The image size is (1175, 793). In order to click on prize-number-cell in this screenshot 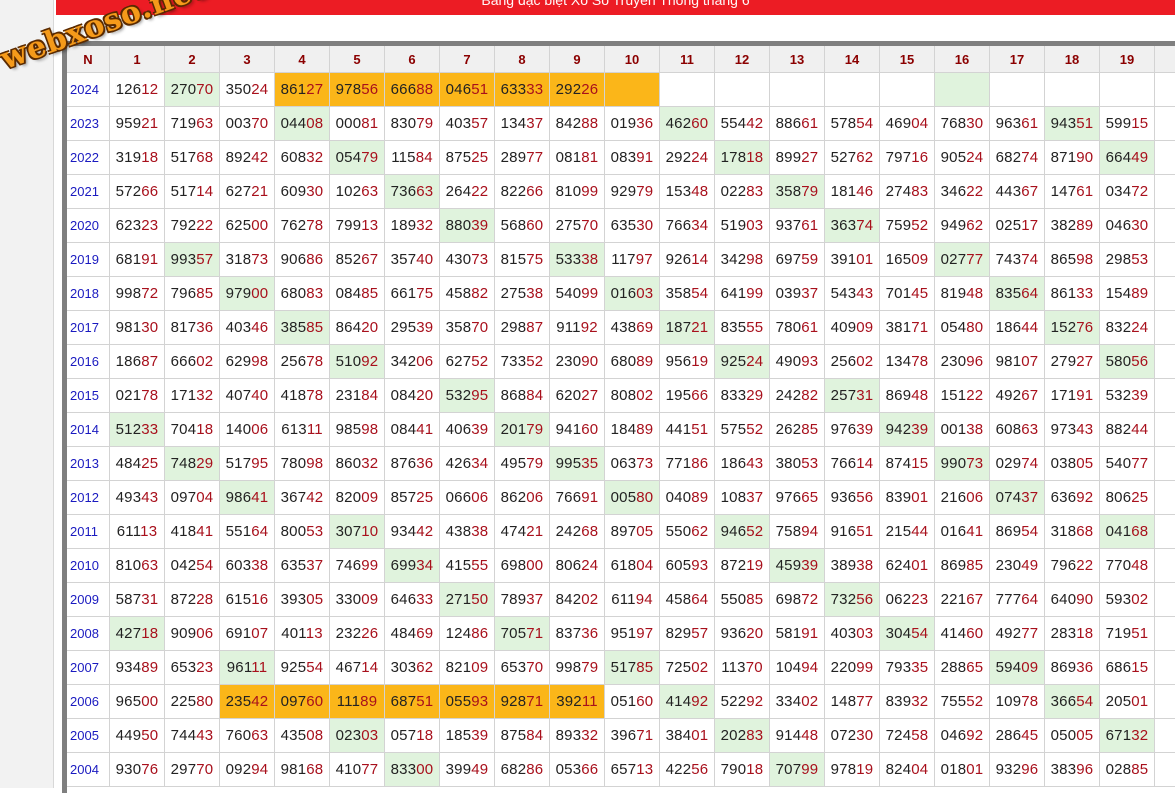, I will do `click(797, 90)`.